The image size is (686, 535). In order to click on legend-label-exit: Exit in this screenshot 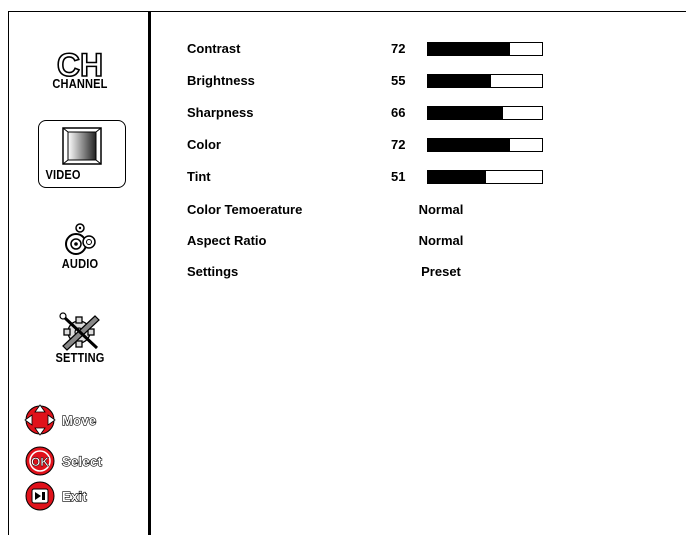, I will do `click(74, 496)`.